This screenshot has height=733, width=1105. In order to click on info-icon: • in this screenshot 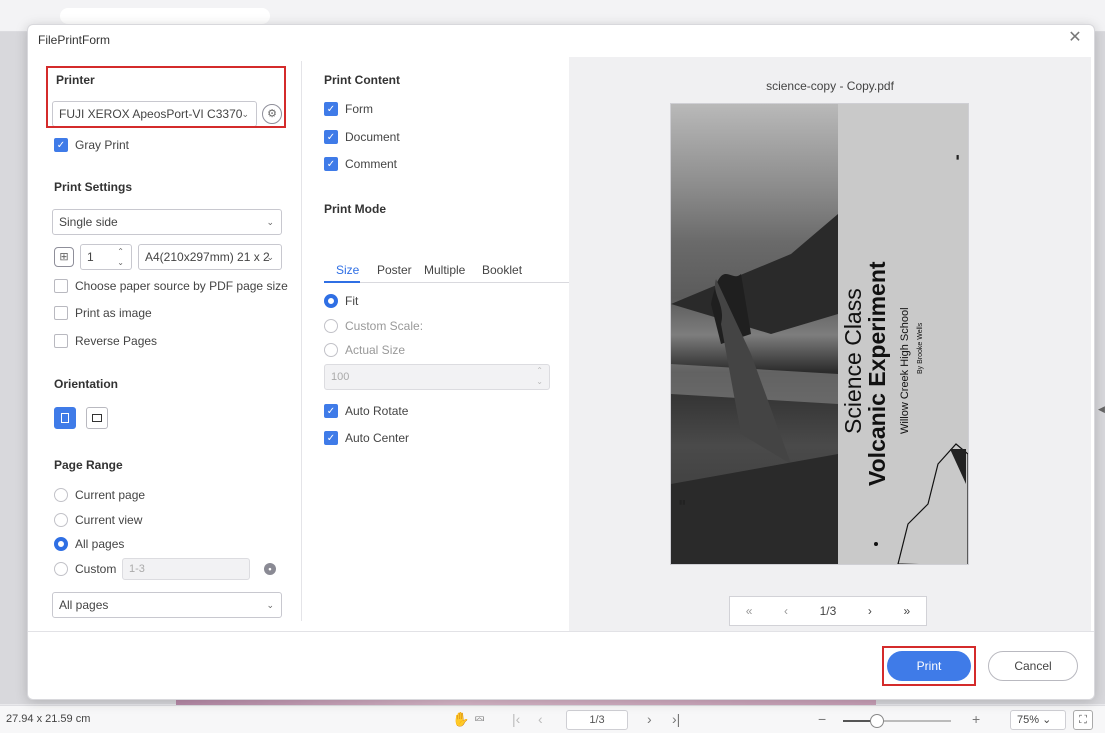, I will do `click(270, 569)`.